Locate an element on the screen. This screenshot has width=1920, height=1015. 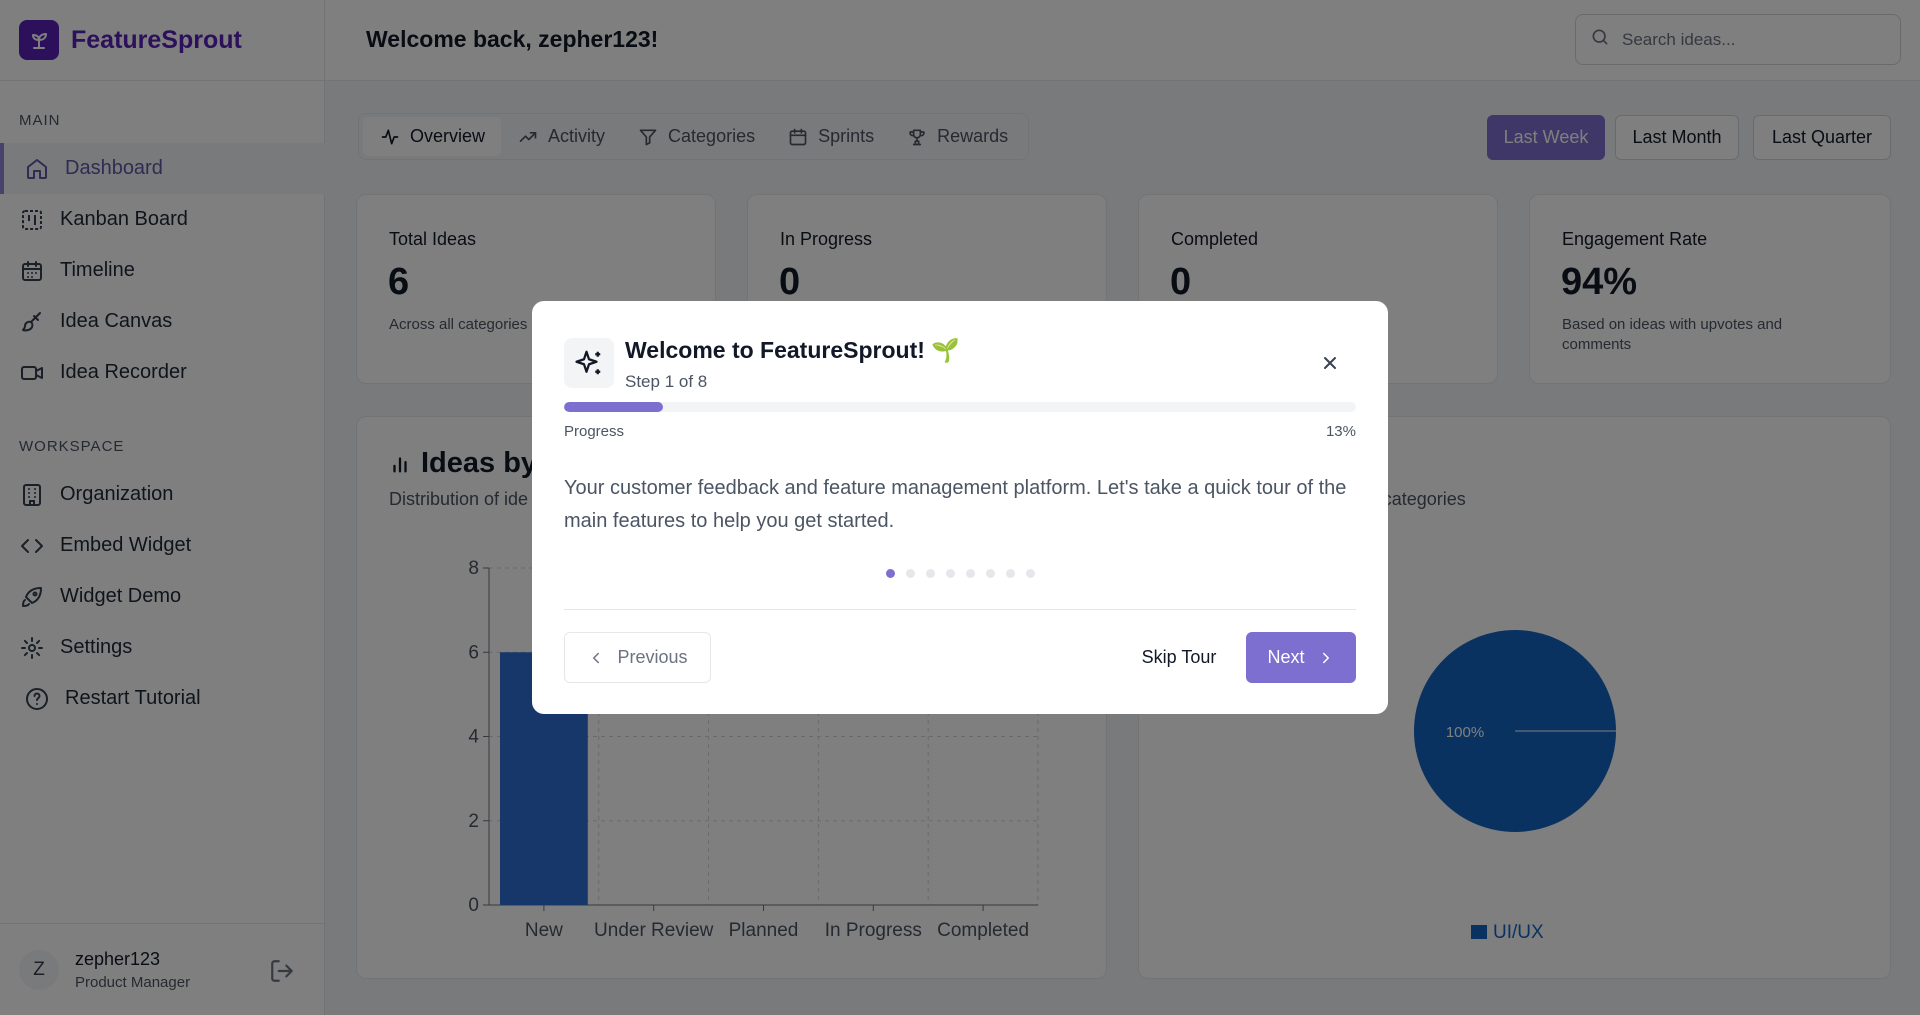
modal-step: Step 1 of 8 is located at coordinates (666, 381).